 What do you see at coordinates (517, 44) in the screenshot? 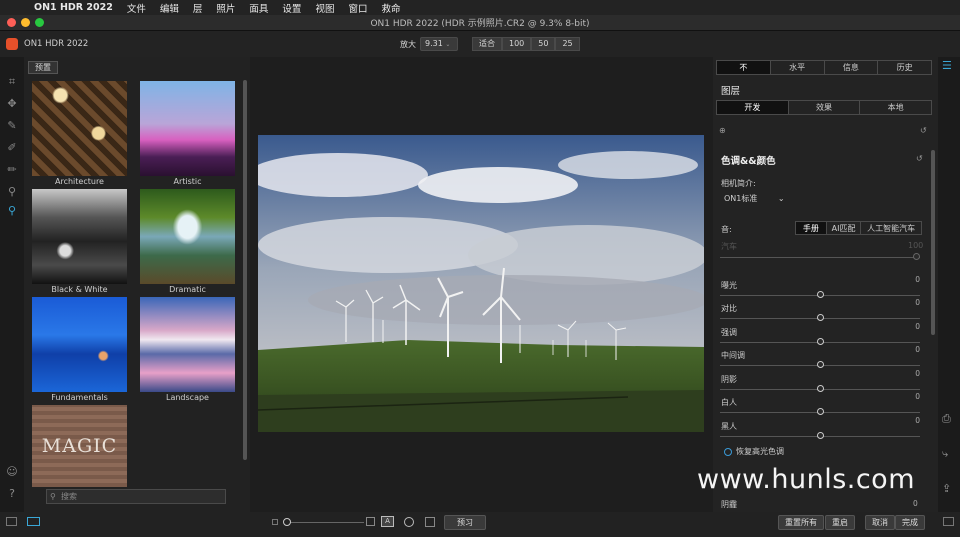
I see `zoom-100-button: 100` at bounding box center [517, 44].